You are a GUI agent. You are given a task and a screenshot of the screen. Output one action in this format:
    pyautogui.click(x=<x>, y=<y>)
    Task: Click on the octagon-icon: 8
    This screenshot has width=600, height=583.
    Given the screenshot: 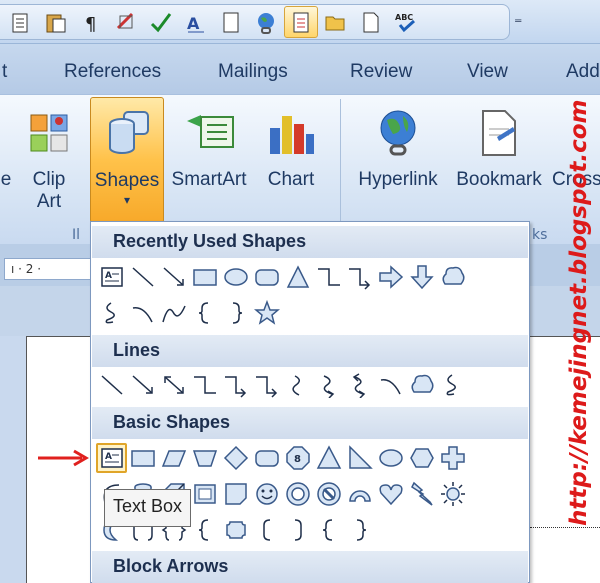 What is the action you would take?
    pyautogui.click(x=297, y=458)
    